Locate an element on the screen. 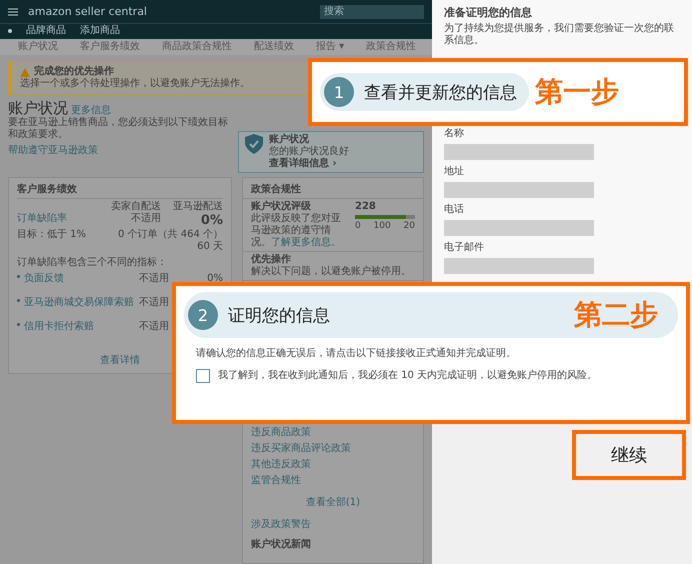 The width and height of the screenshot is (692, 564). warnings-link: 涉及政策警告 is located at coordinates (333, 525).